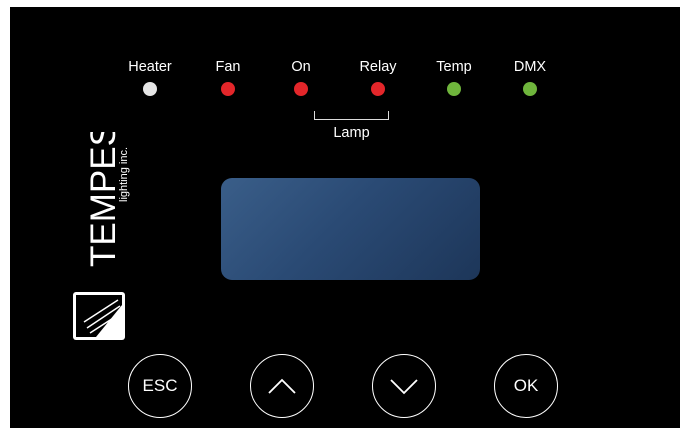 This screenshot has width=689, height=435. I want to click on esc-button-label: ESC, so click(160, 385).